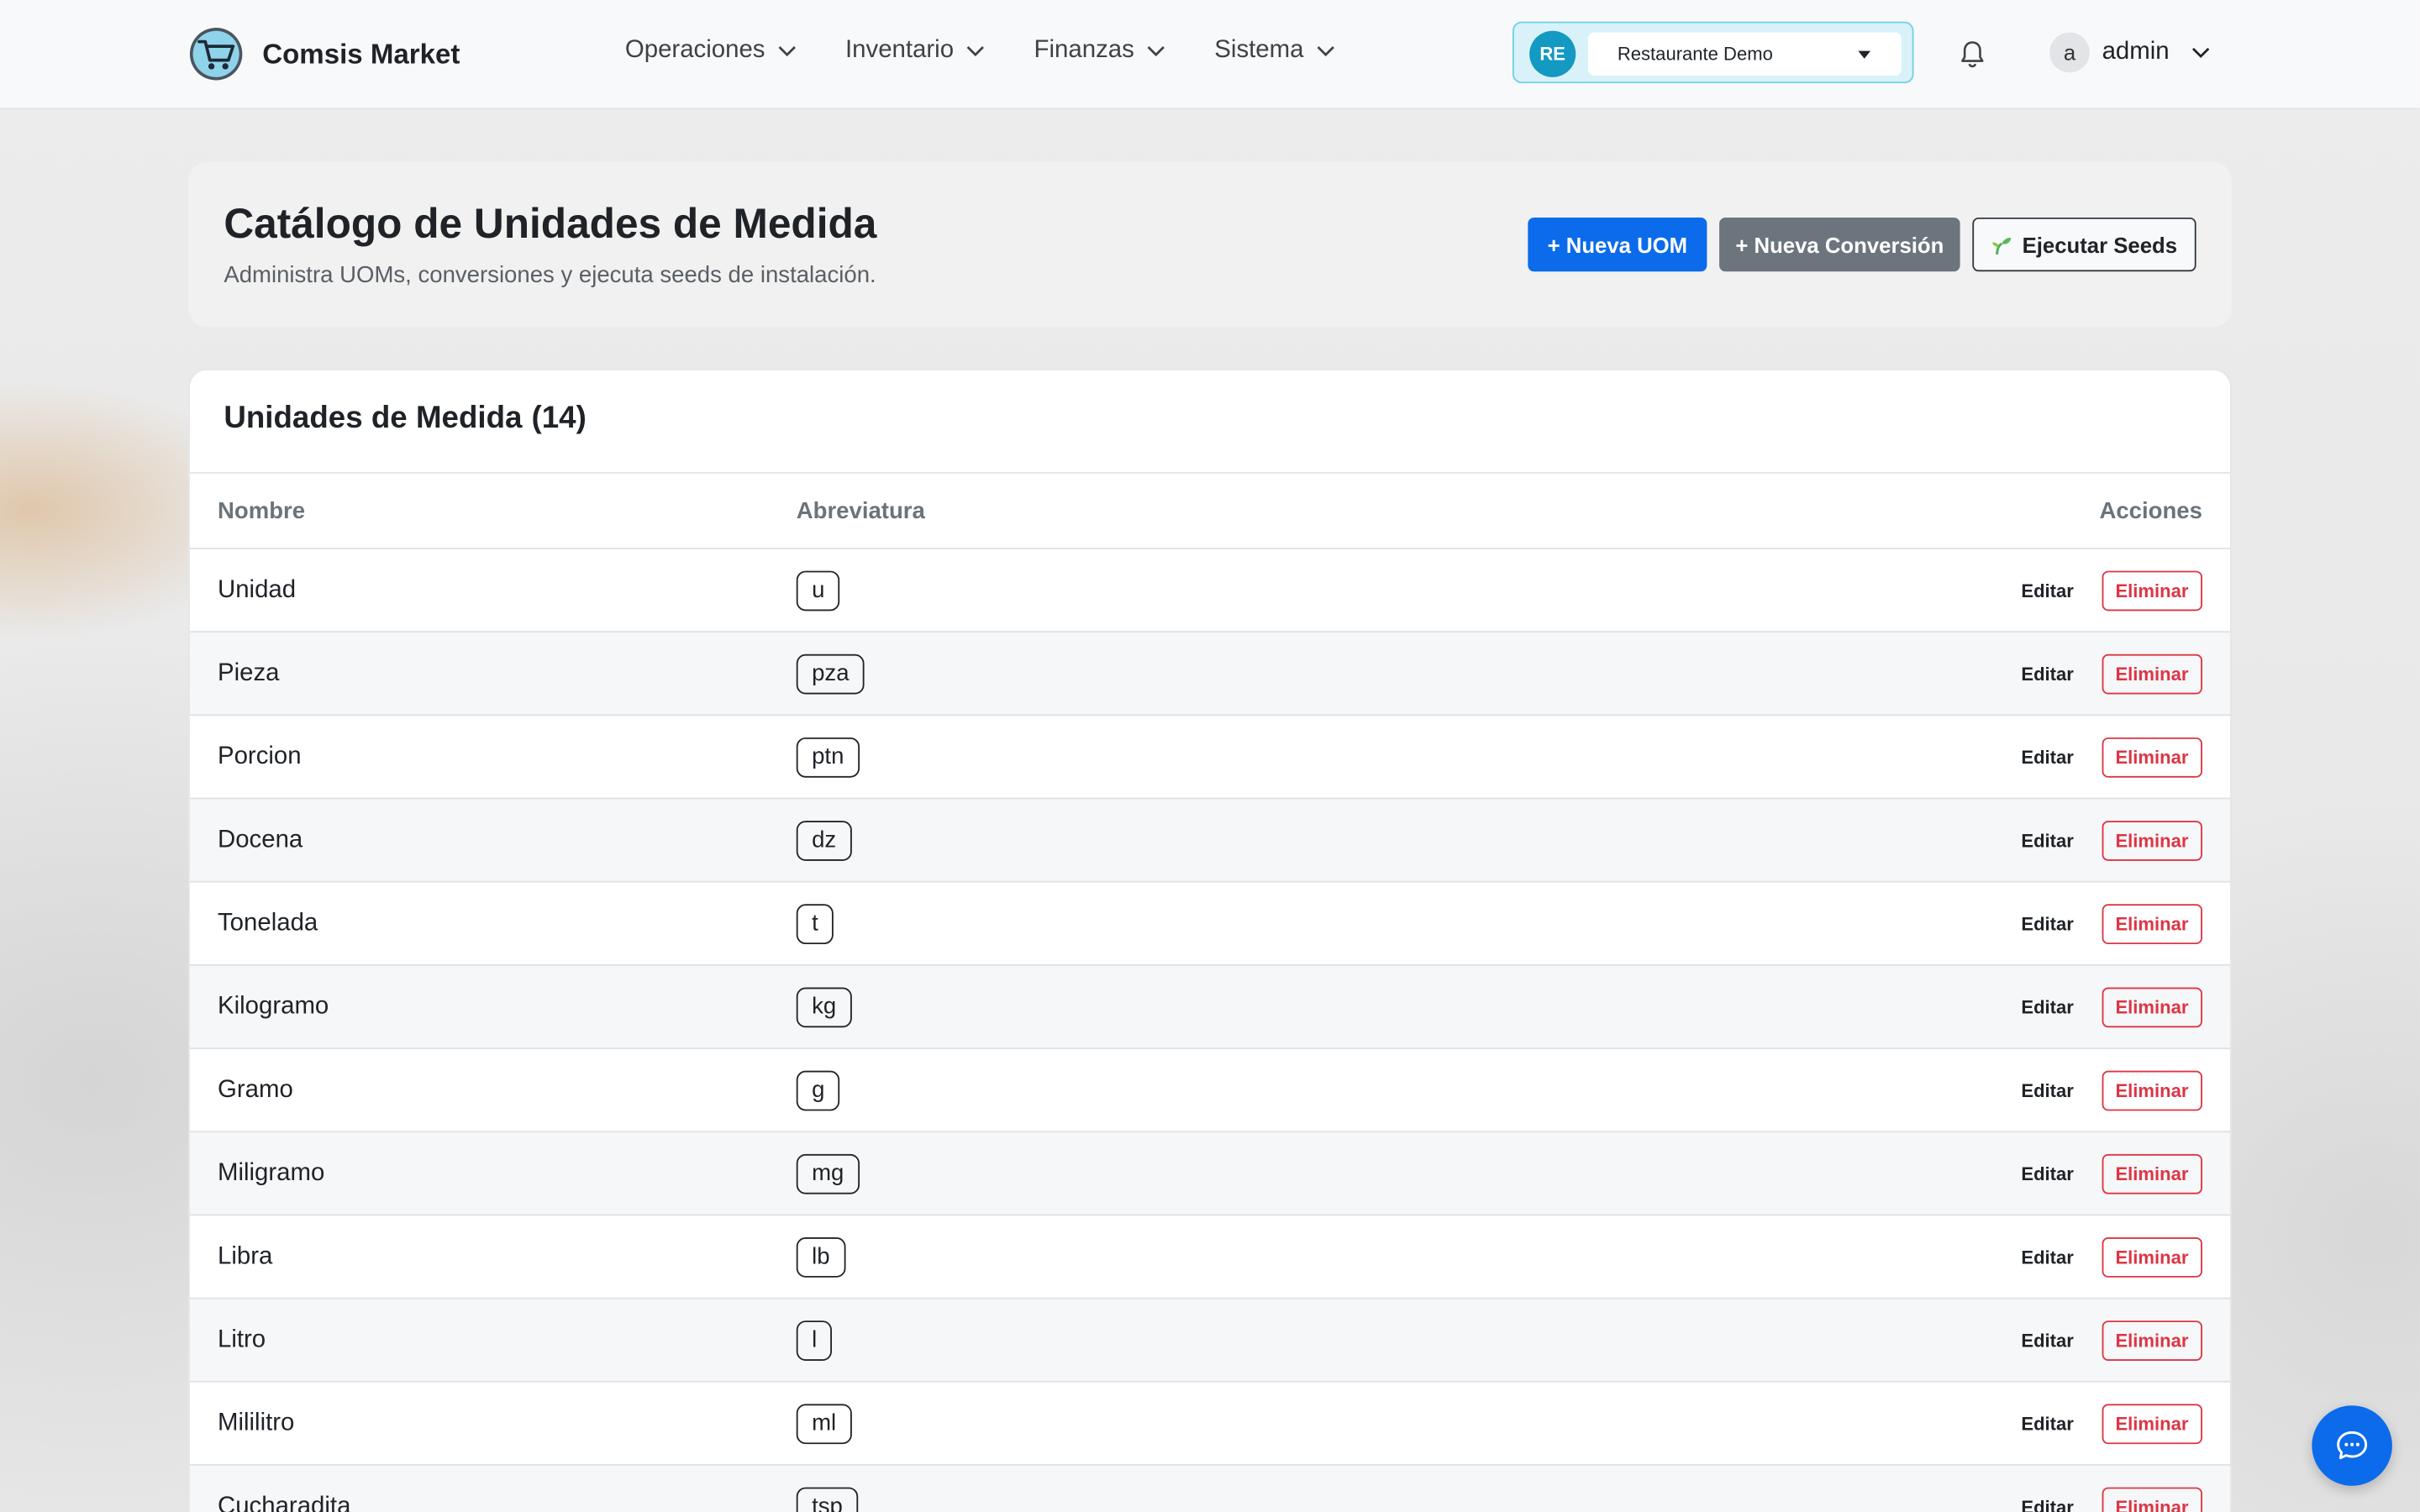 This screenshot has height=1512, width=2420. I want to click on table-row: Libra lb Editar Eliminar, so click(1210, 1257).